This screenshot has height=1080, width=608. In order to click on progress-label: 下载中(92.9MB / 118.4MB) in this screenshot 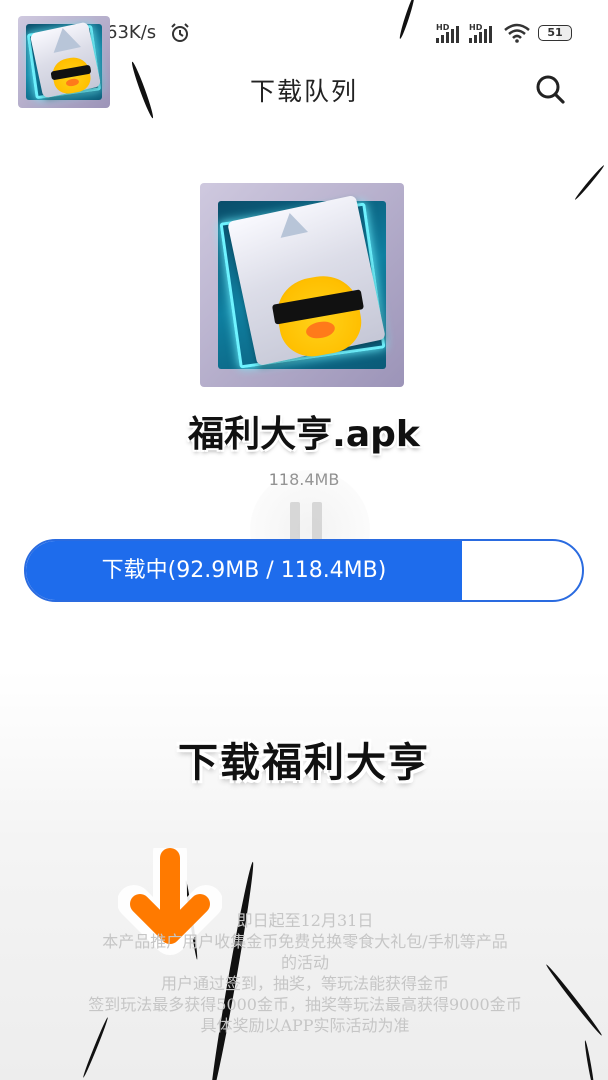, I will do `click(244, 570)`.